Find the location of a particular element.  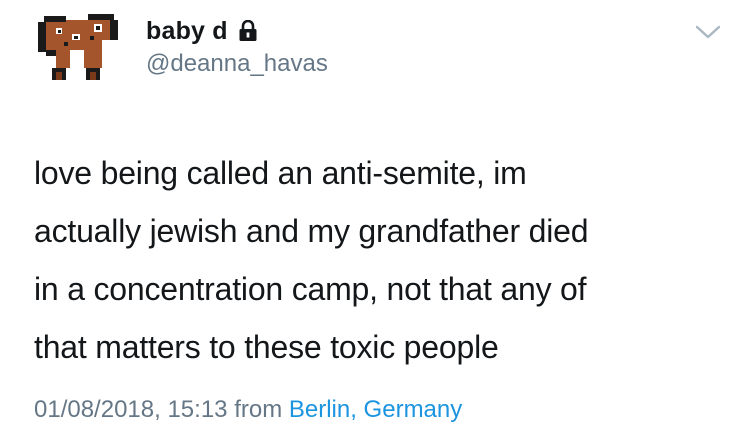

tweet-text-line: love being called an anti-semite, im is located at coordinates (280, 173).